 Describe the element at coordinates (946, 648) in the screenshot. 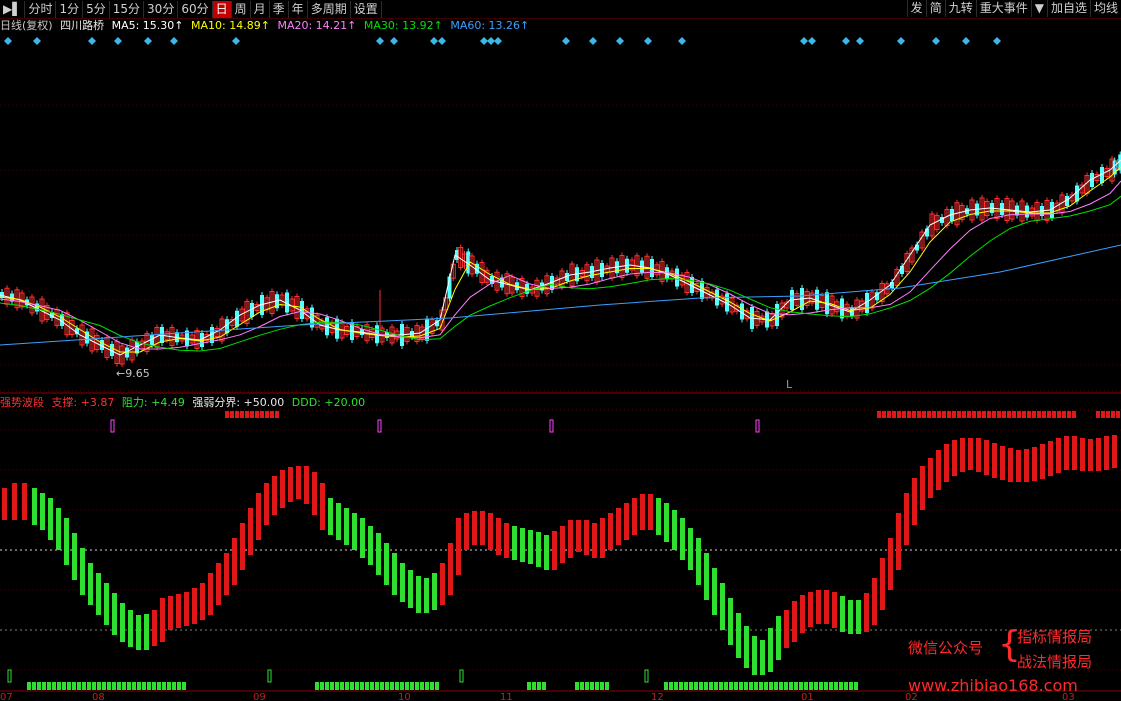

I see `watermark-left: 微信公众号` at that location.